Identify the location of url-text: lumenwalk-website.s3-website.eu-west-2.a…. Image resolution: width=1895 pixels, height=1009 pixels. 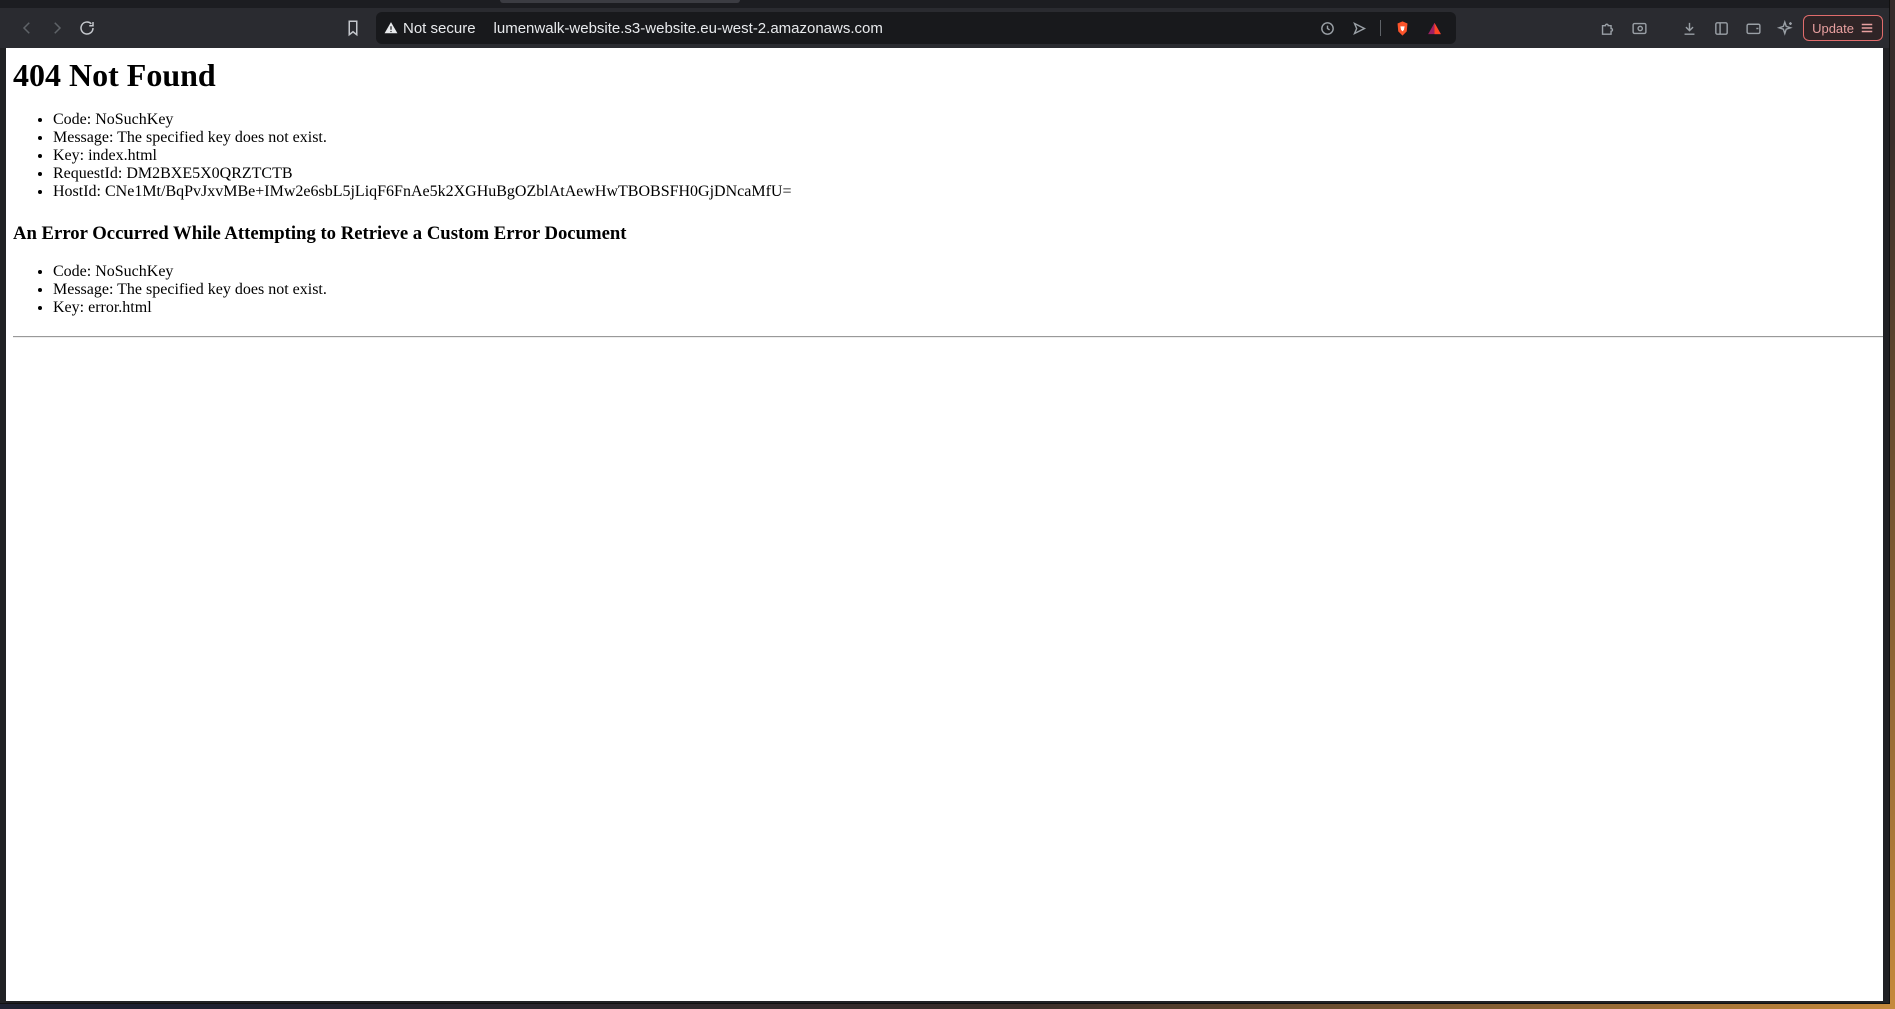
(688, 28).